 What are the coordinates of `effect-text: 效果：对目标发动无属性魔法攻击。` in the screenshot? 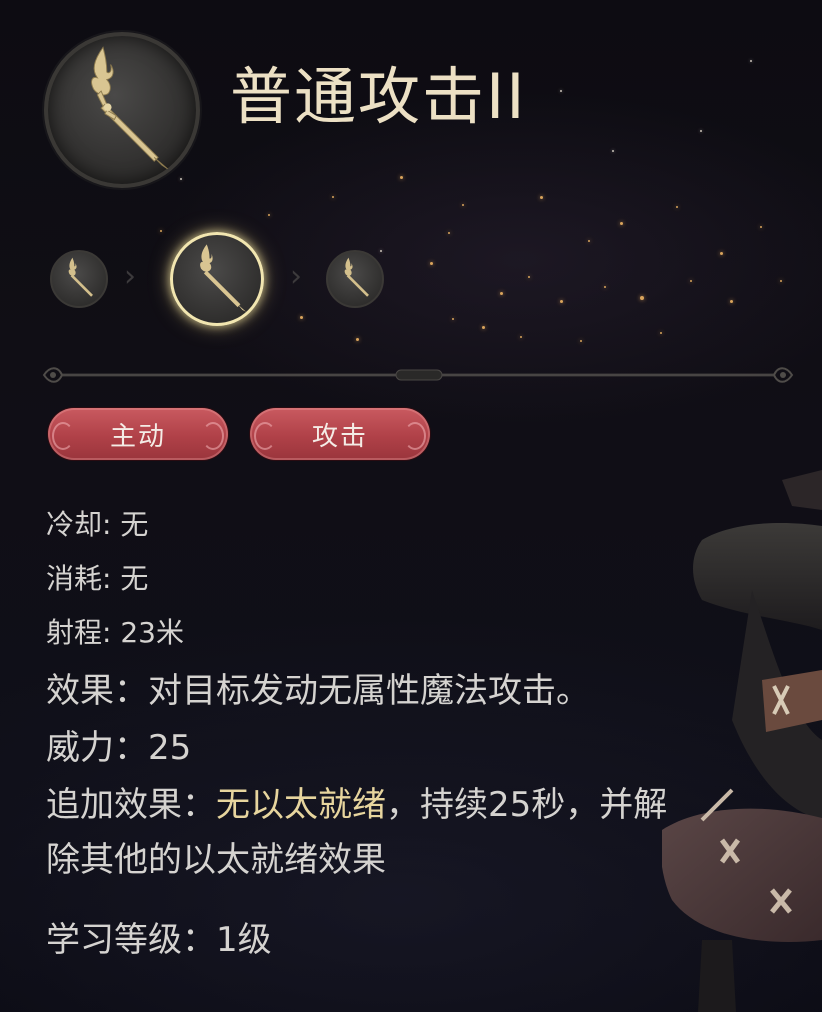 It's located at (318, 691).